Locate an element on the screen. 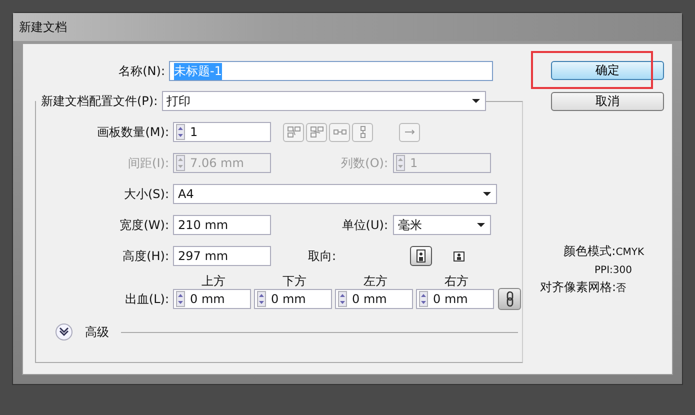  column-header: 左方 is located at coordinates (375, 280).